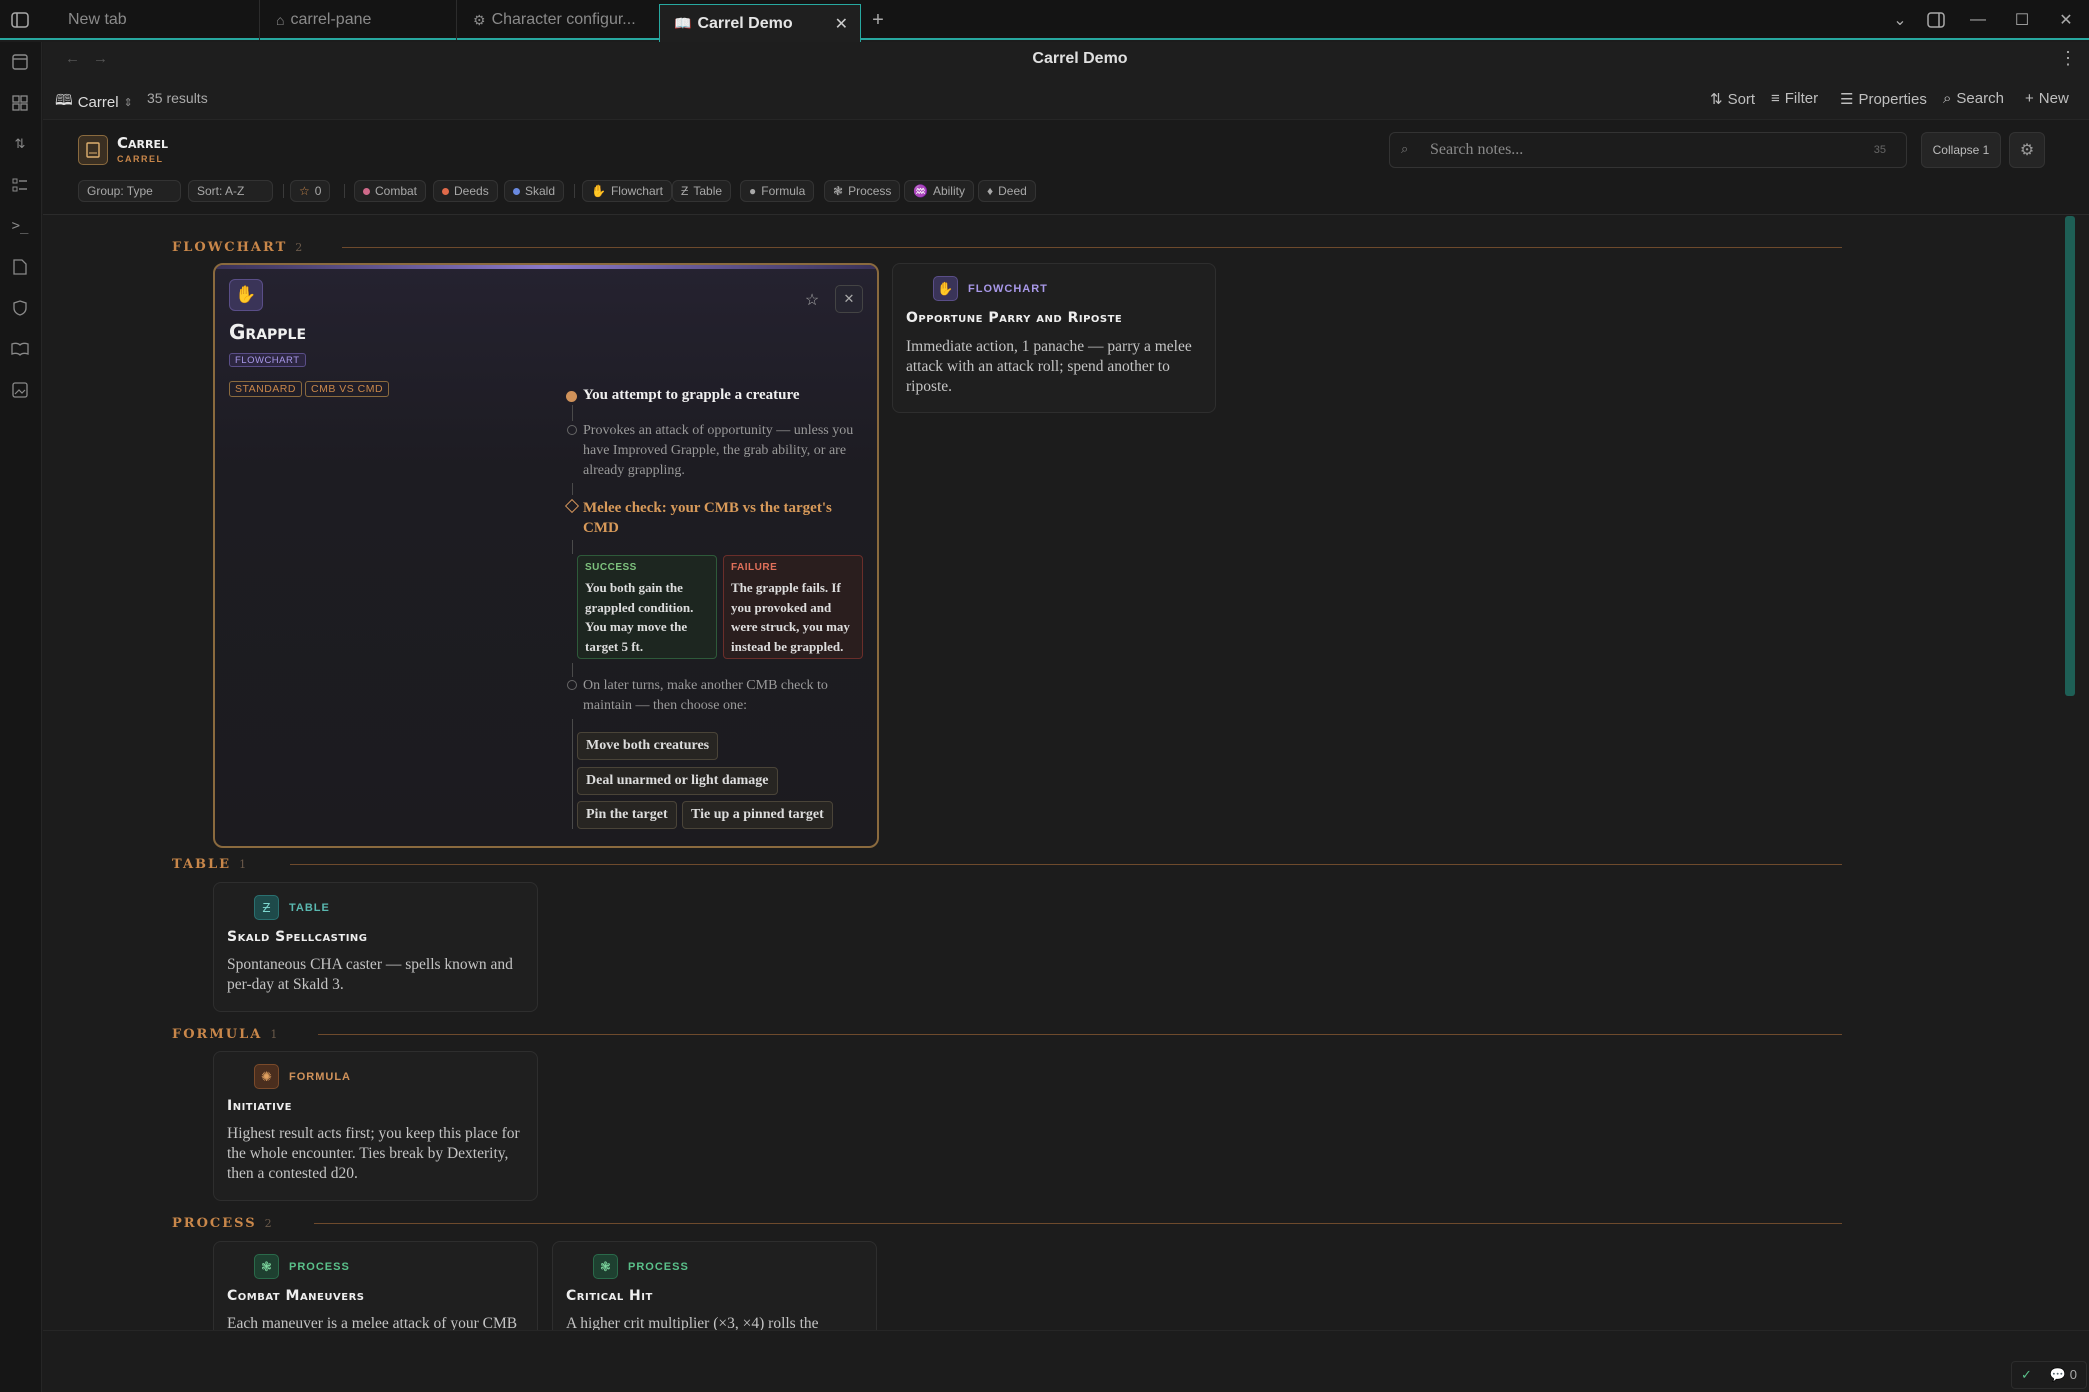 The image size is (2089, 1392). I want to click on status-widgets: ✓ 💬 0, so click(2049, 1375).